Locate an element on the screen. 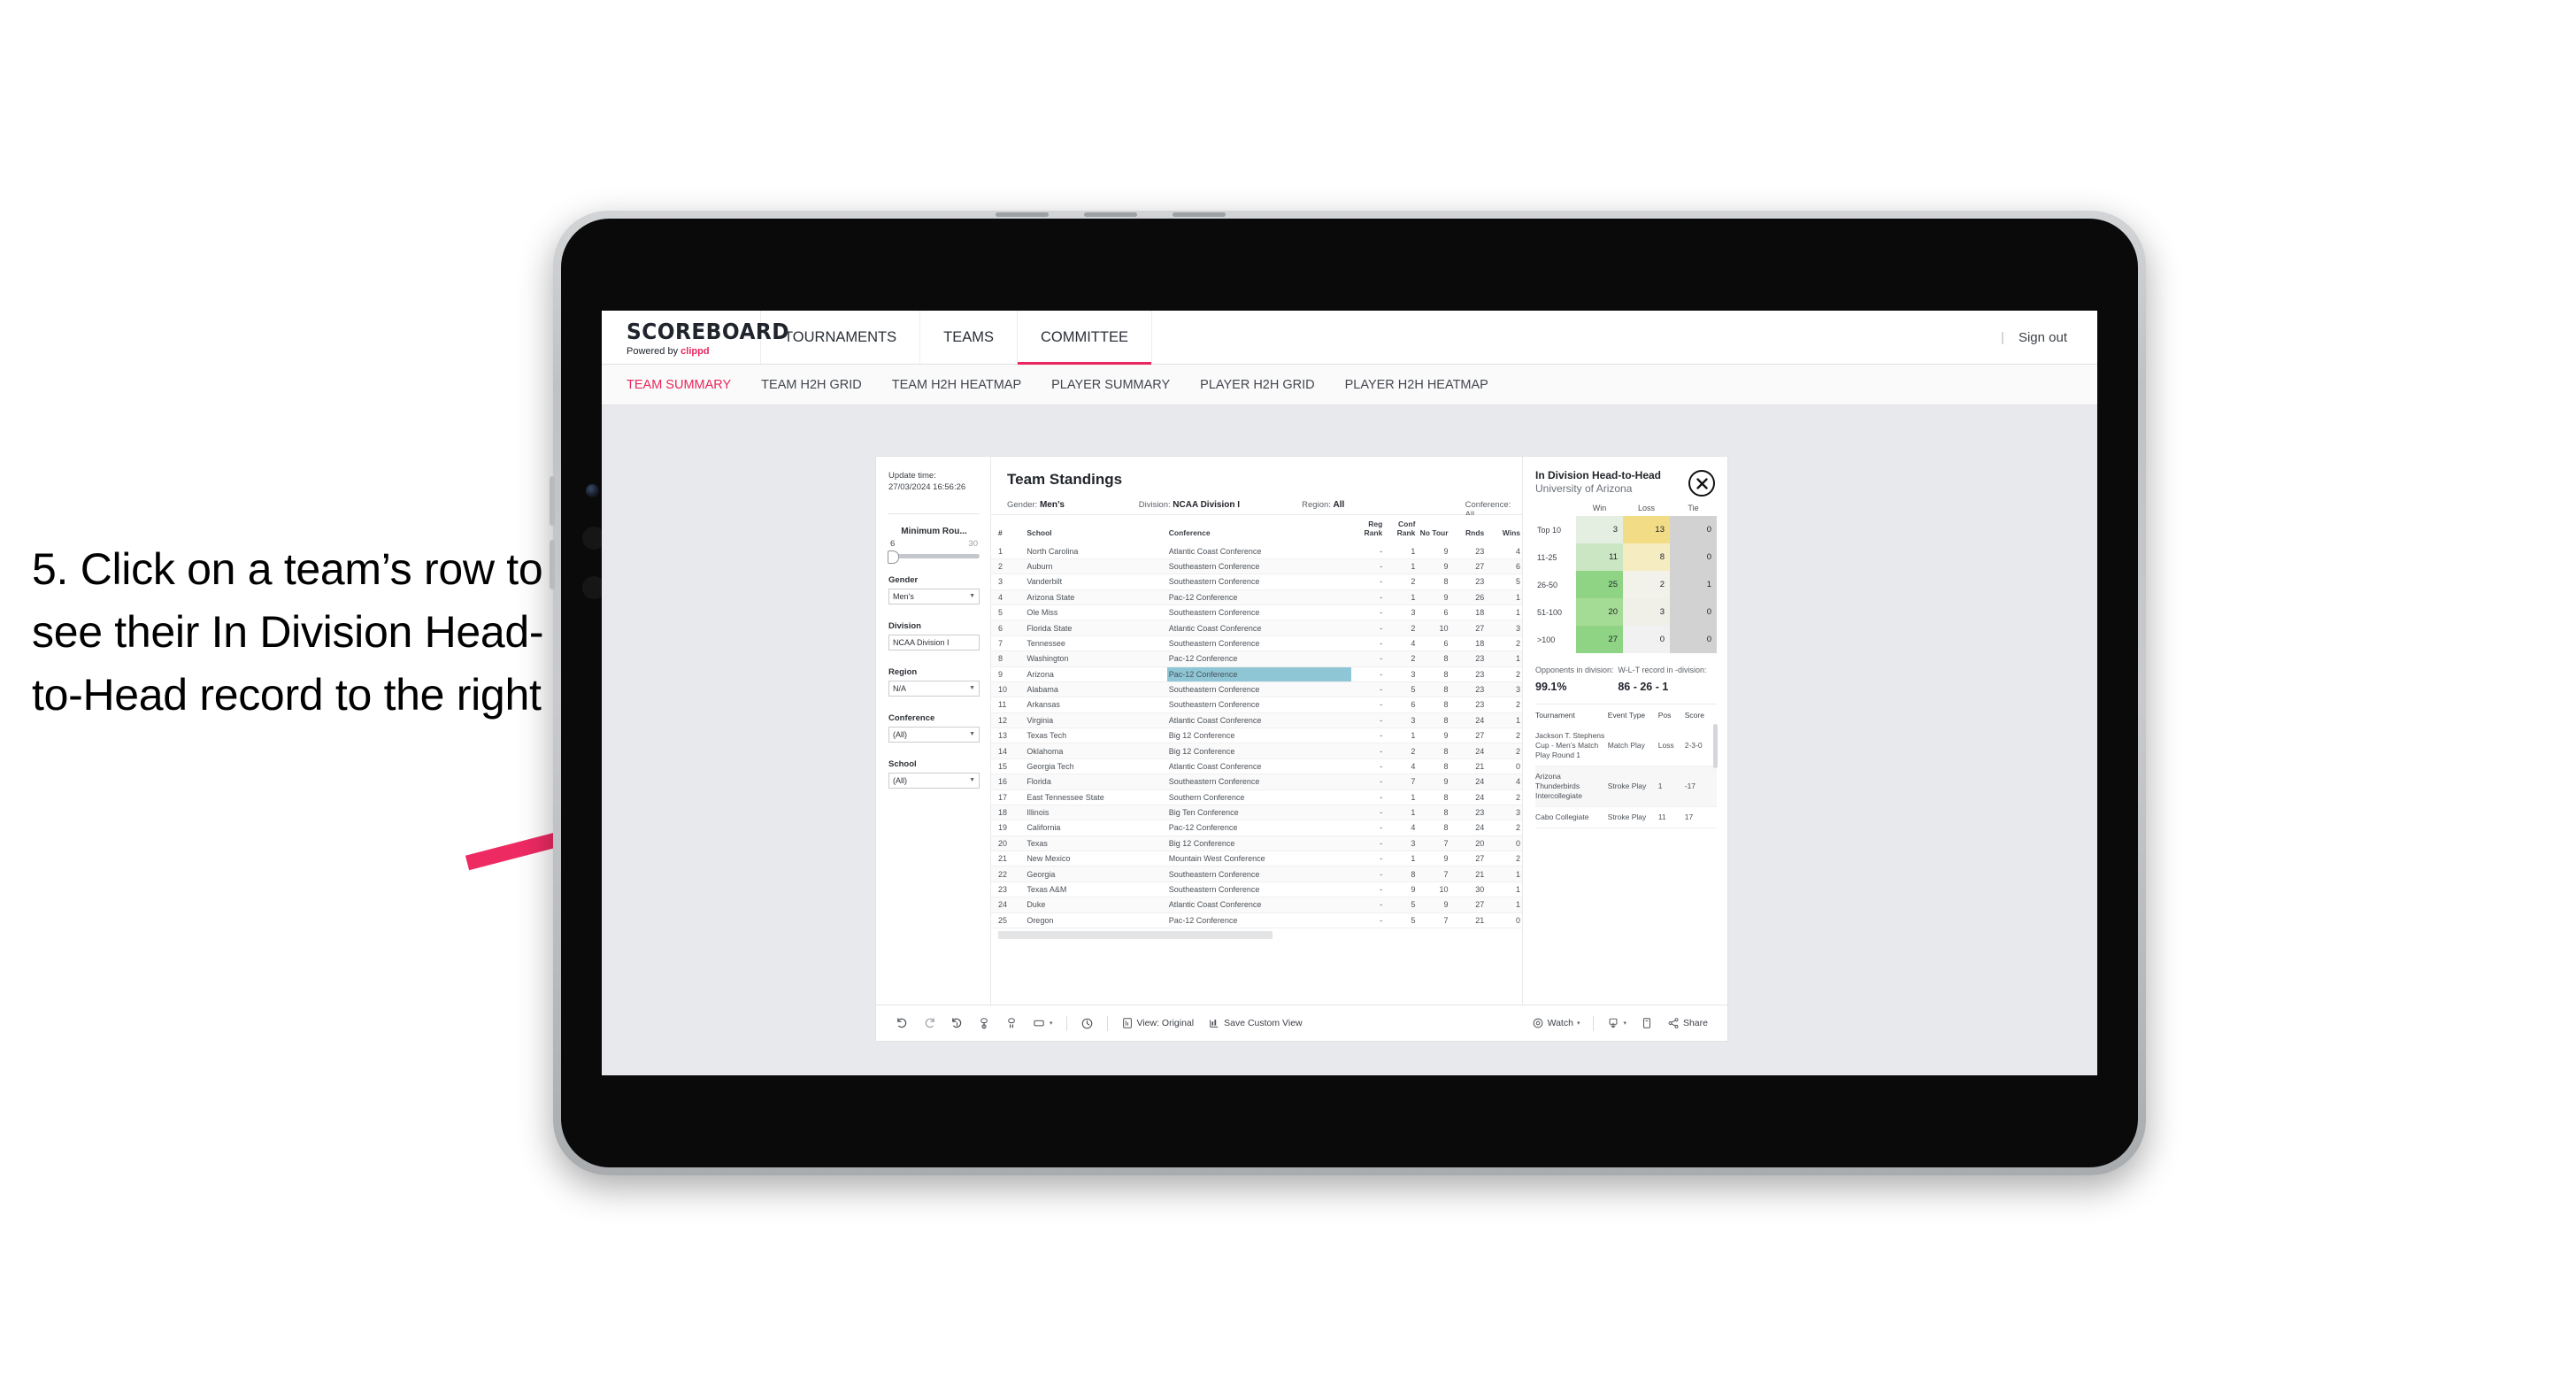  col-pos: Pos is located at coordinates (1671, 716).